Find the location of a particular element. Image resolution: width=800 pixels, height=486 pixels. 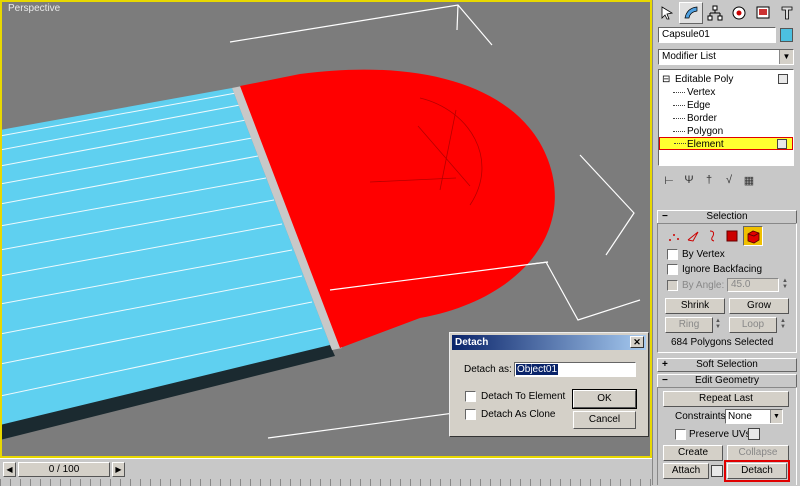

detach-as-clone-label: Detach As Clone is located at coordinates (518, 414).